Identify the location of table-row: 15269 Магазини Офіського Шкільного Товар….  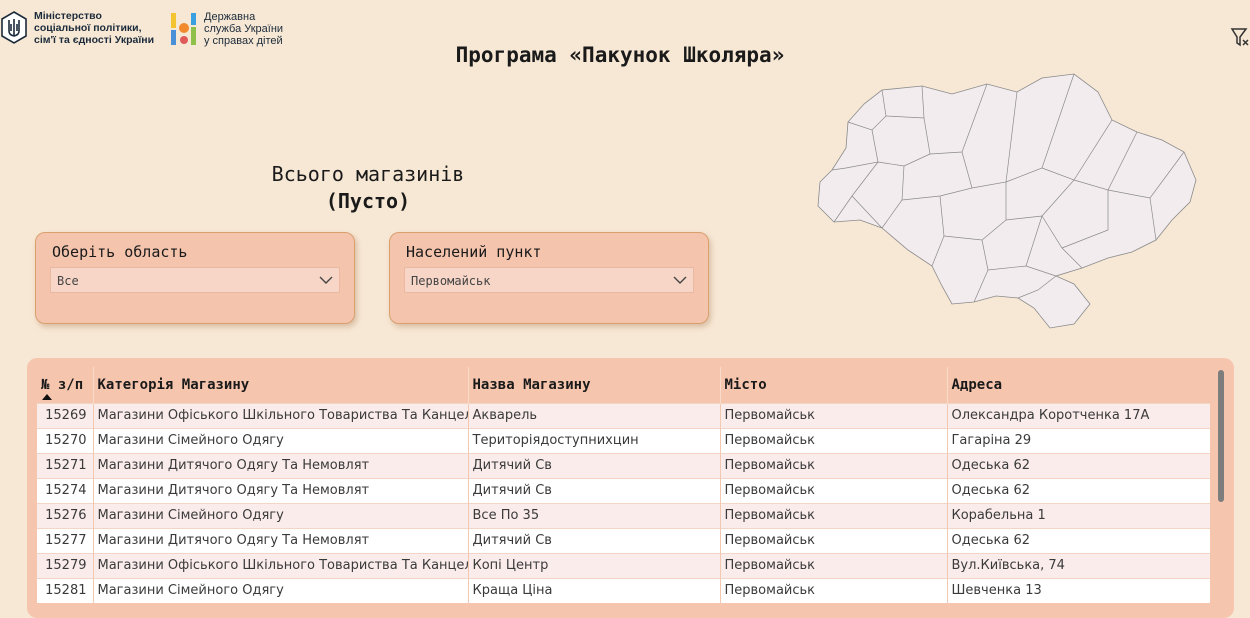
(623, 416).